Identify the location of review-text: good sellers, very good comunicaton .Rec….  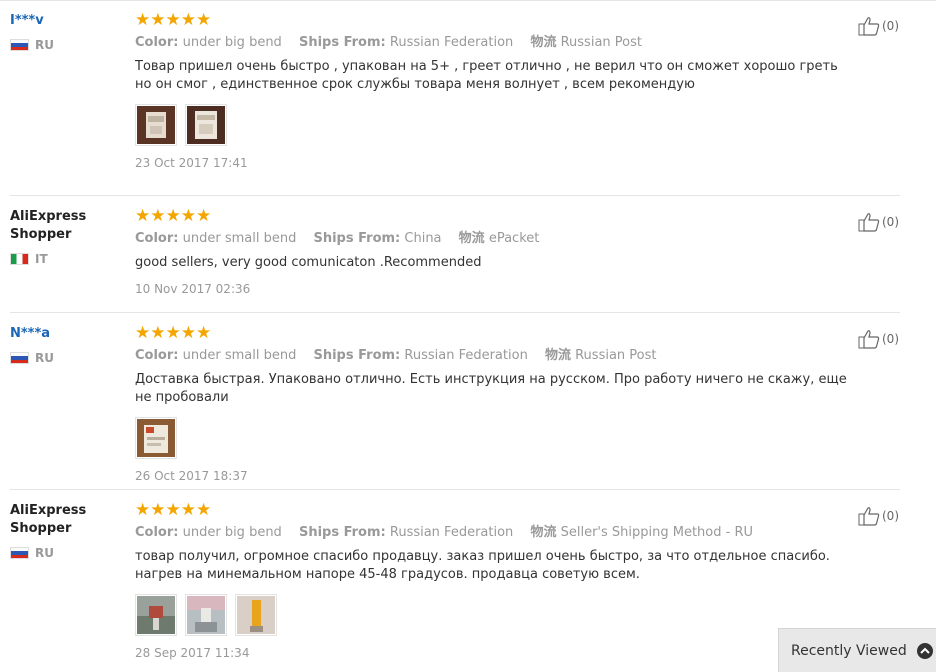
(308, 262).